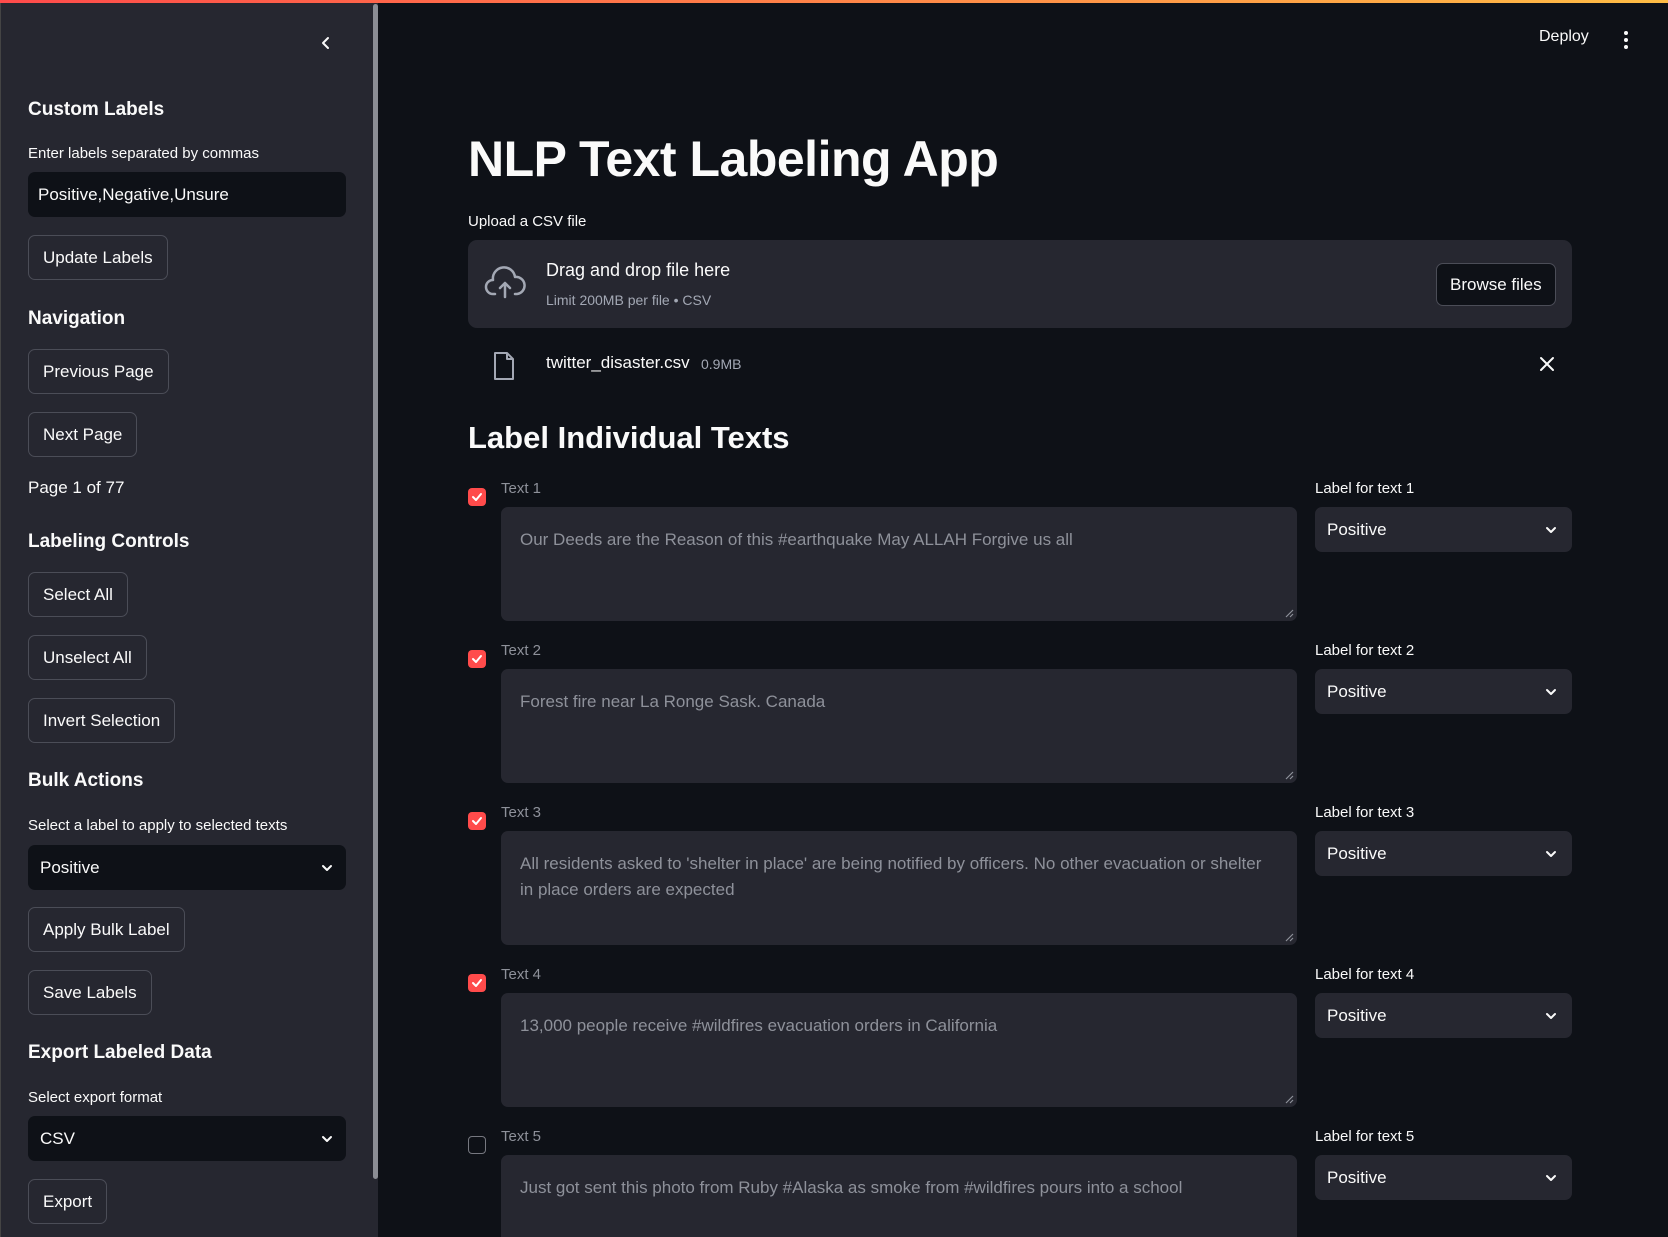 The height and width of the screenshot is (1237, 1668). I want to click on browse-files-button: Browse files, so click(1496, 284).